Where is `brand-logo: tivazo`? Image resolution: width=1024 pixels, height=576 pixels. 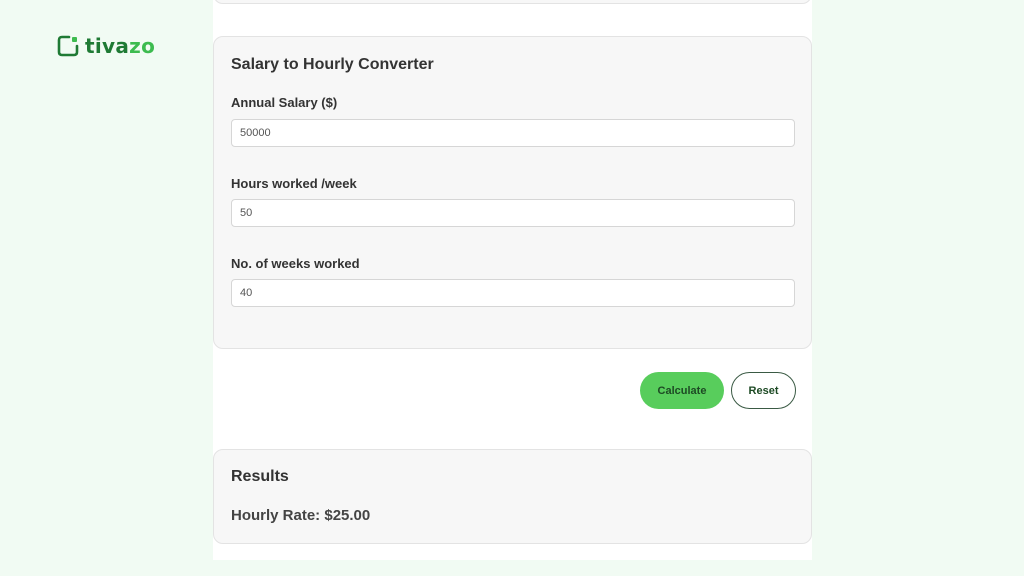
brand-logo: tivazo is located at coordinates (106, 46).